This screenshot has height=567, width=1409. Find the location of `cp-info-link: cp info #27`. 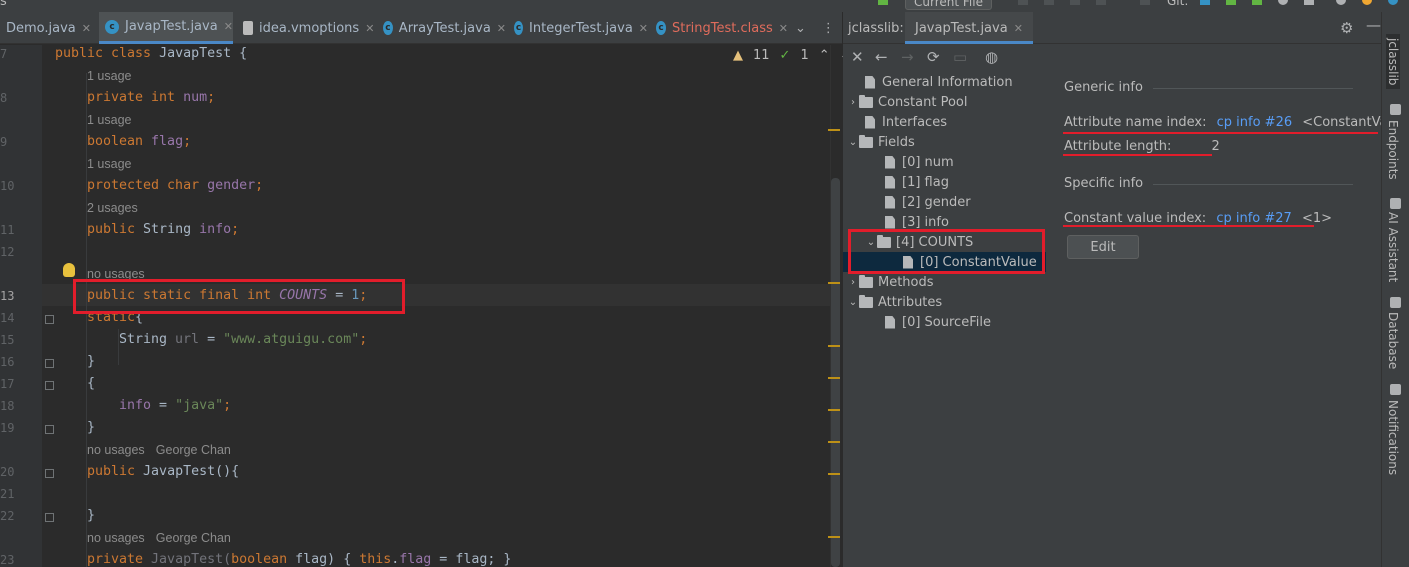

cp-info-link: cp info #27 is located at coordinates (1253, 218).